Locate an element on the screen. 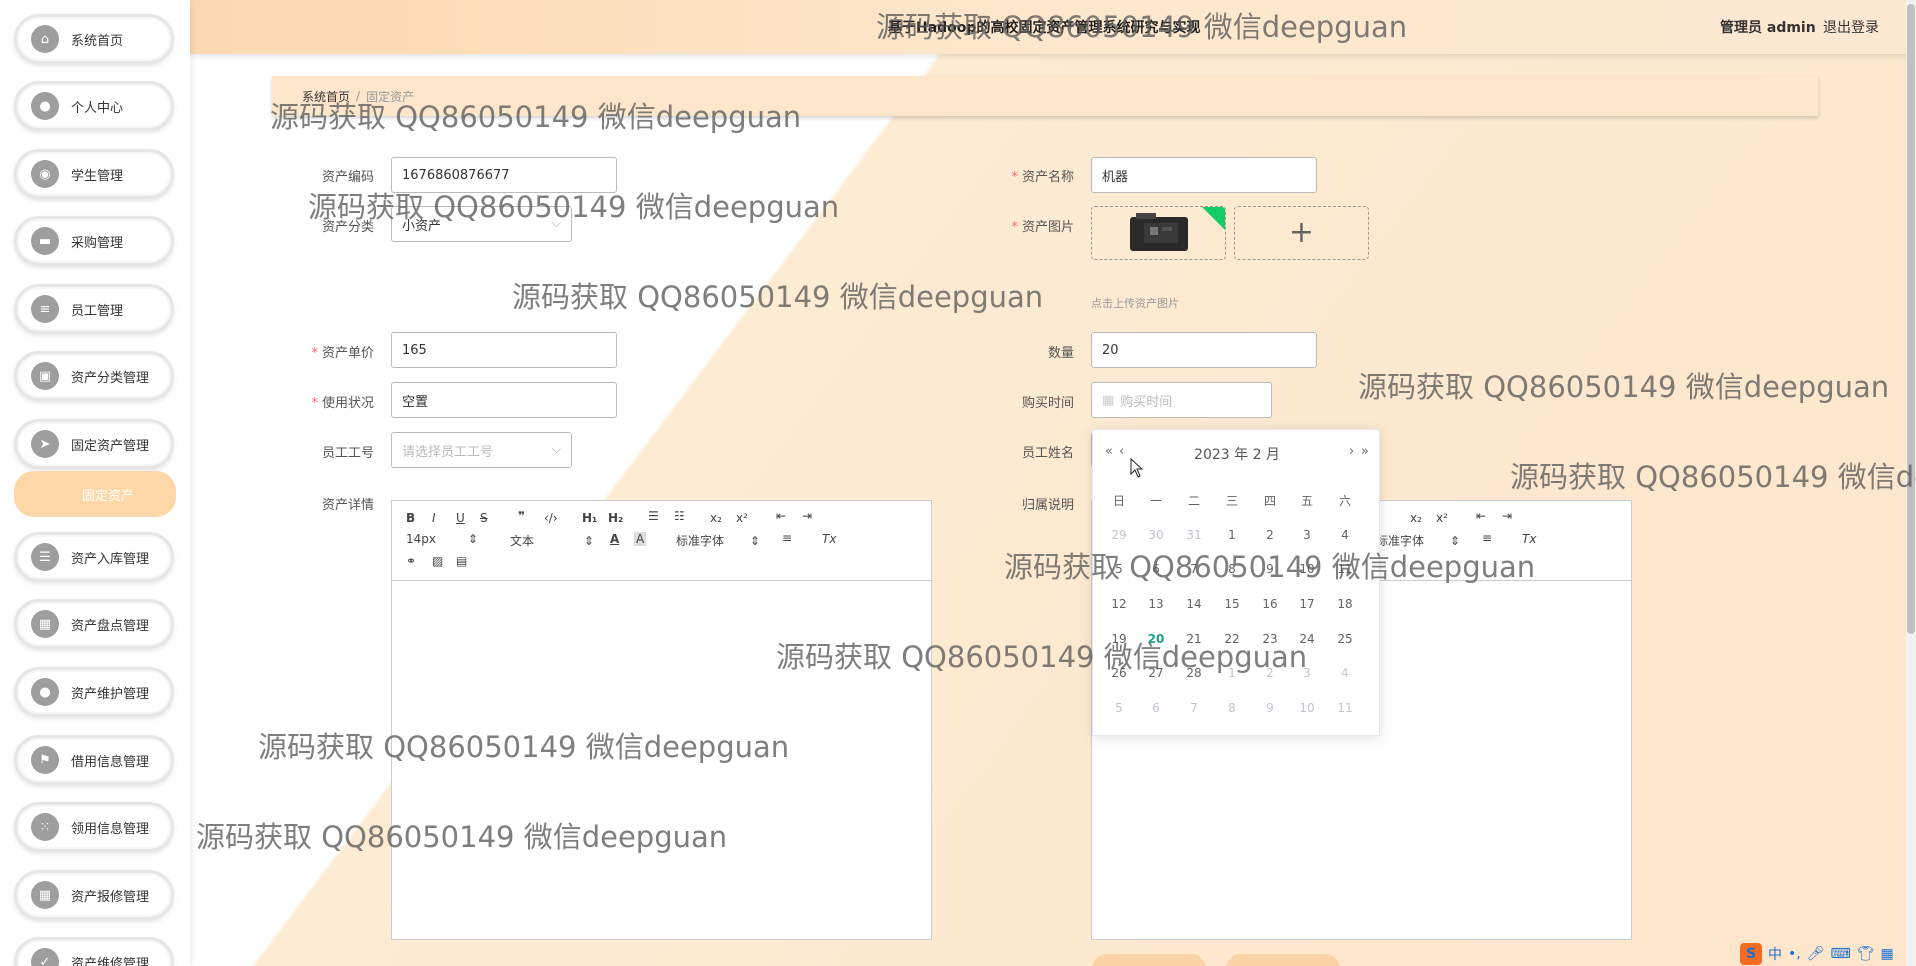  h1-button: H₁ is located at coordinates (589, 518).